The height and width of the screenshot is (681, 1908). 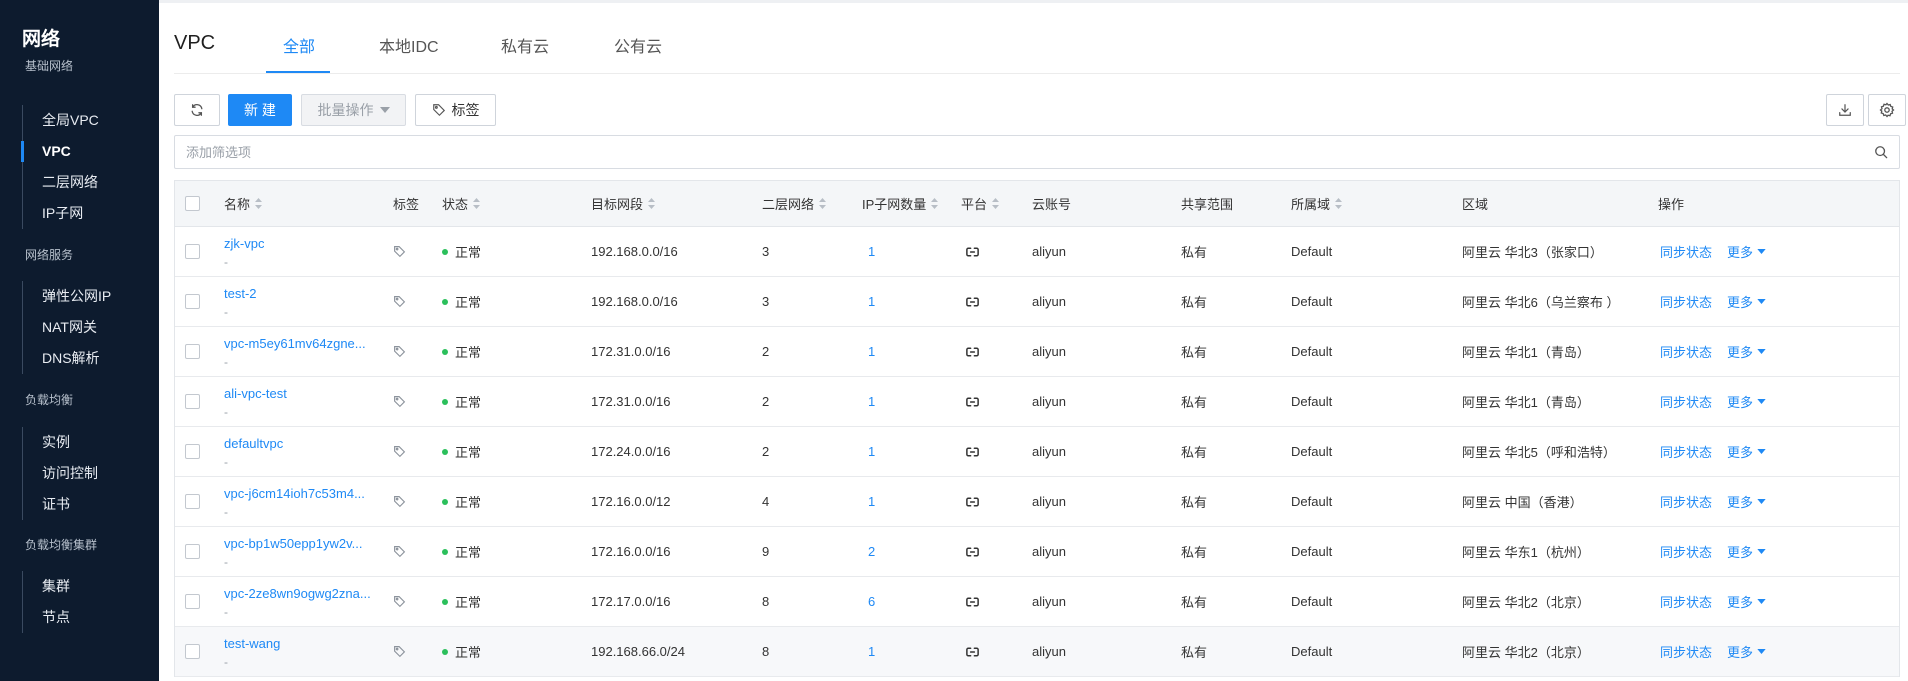 What do you see at coordinates (252, 643) in the screenshot?
I see `vpc-name-link: test-wang` at bounding box center [252, 643].